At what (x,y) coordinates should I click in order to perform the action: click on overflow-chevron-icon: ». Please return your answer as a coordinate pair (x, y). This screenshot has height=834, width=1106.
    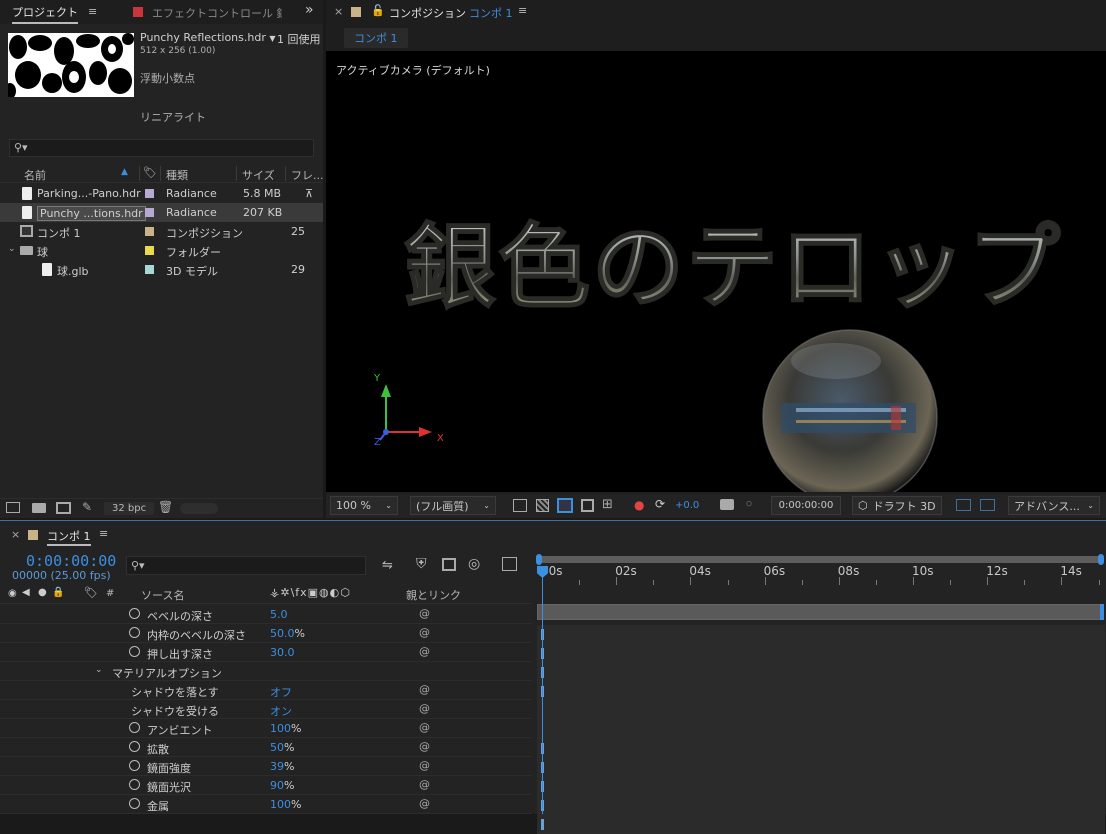
    Looking at the image, I should click on (309, 10).